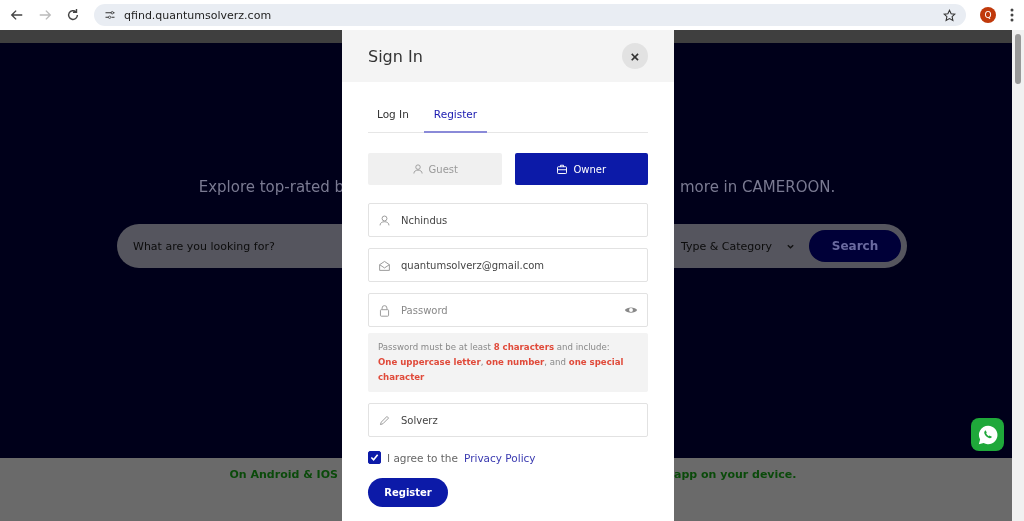 The height and width of the screenshot is (521, 1024). I want to click on register-button: Register, so click(408, 492).